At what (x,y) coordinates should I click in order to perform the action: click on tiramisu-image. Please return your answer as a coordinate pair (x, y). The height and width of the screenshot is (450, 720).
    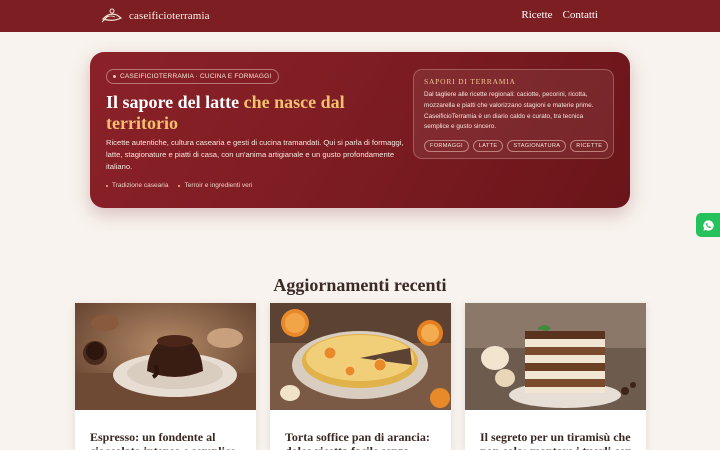
    Looking at the image, I should click on (555, 356).